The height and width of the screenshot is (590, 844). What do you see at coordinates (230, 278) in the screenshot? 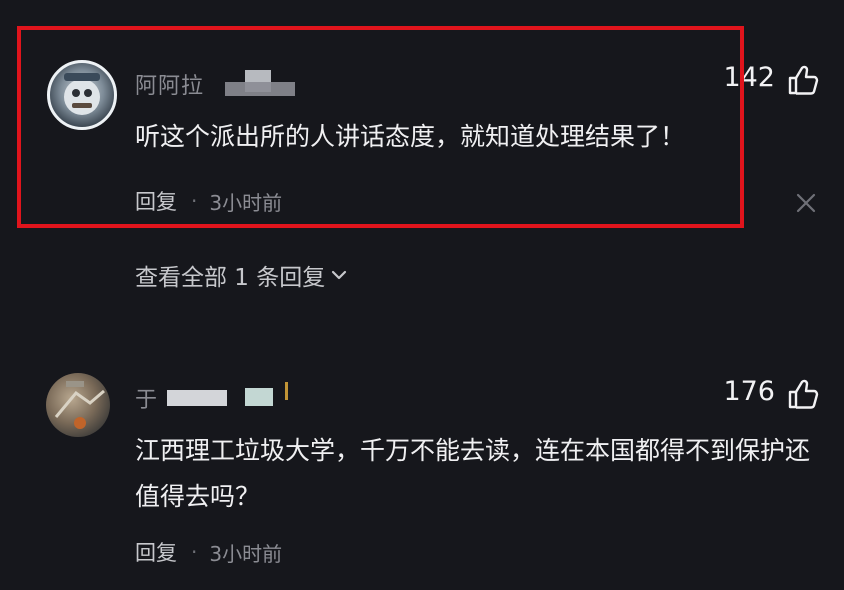
I see `view-replies-label: 查看全部 1 条回复` at bounding box center [230, 278].